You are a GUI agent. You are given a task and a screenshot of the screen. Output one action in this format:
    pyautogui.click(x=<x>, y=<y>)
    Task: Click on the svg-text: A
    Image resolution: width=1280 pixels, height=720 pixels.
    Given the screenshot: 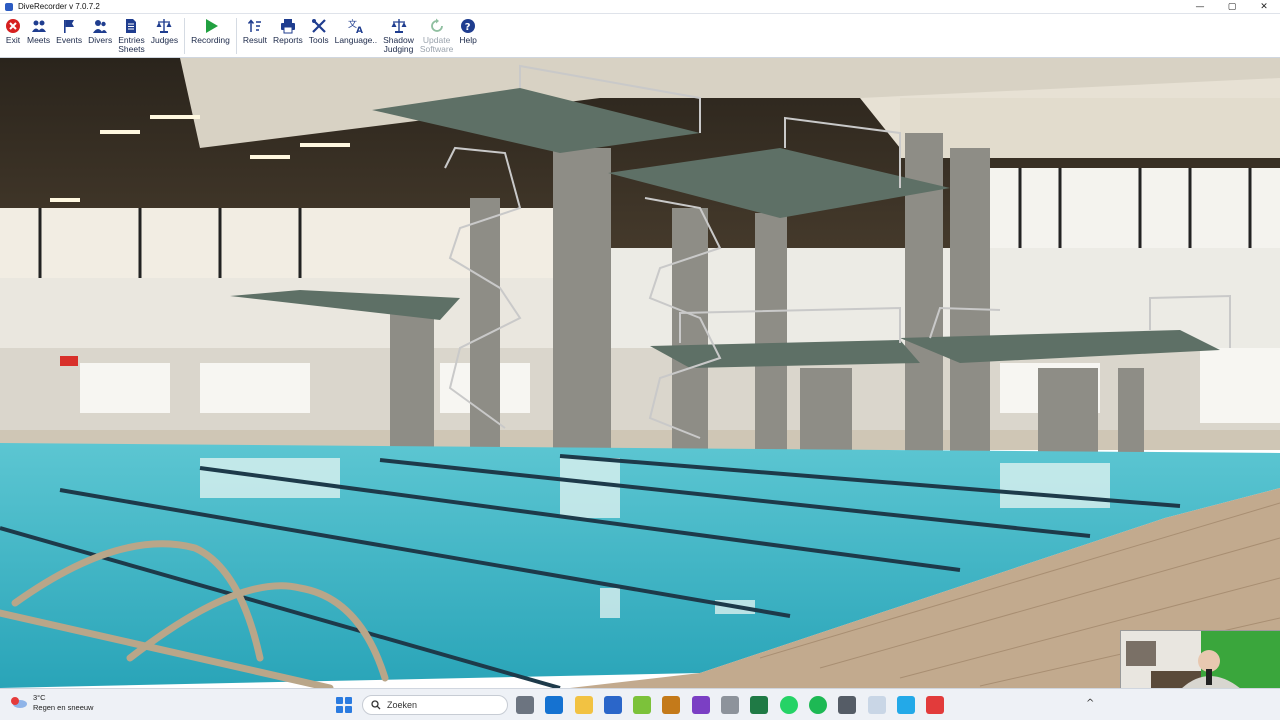 What is the action you would take?
    pyautogui.click(x=359, y=30)
    